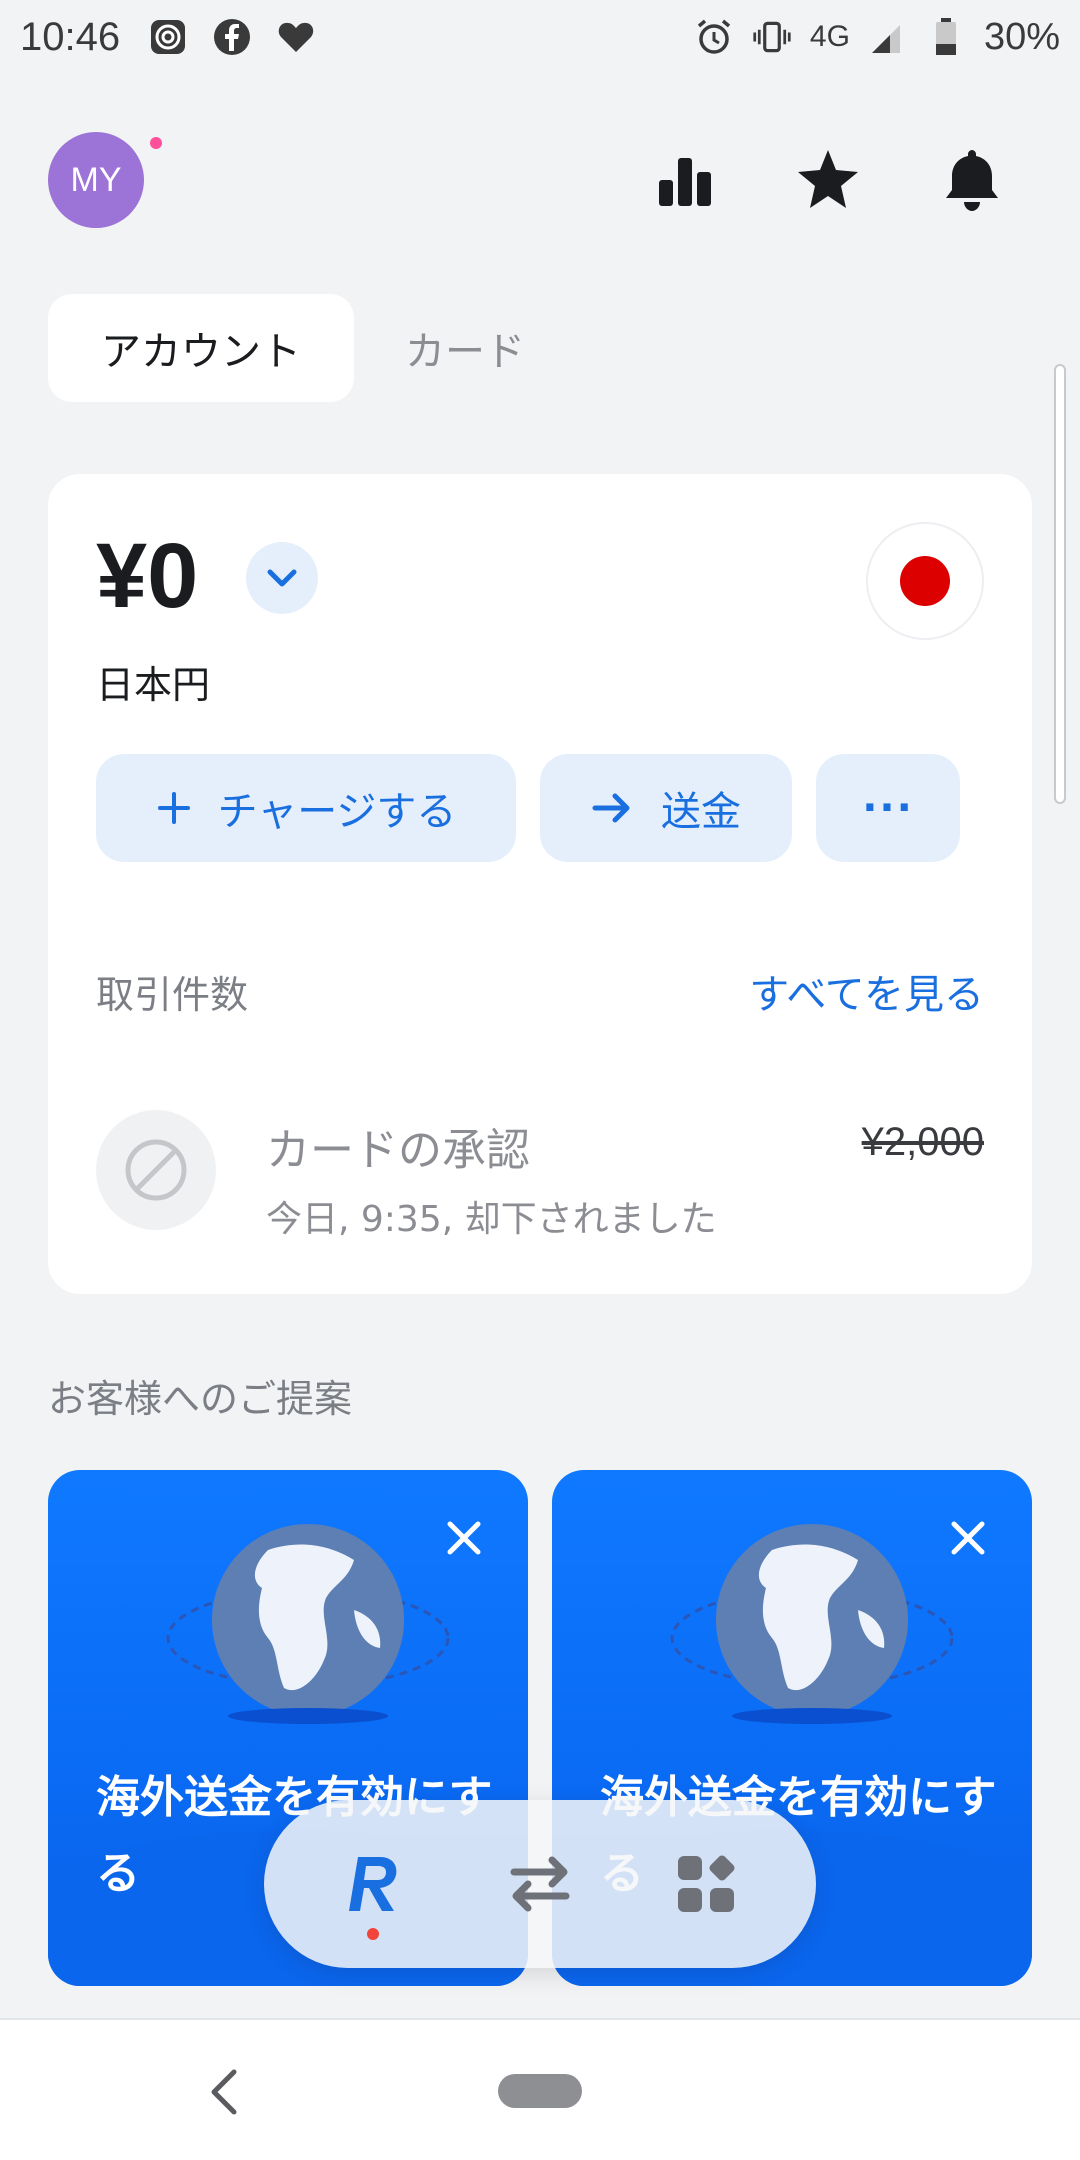 This screenshot has width=1080, height=2160. Describe the element at coordinates (337, 812) in the screenshot. I see `topup-label: チャージする` at that location.